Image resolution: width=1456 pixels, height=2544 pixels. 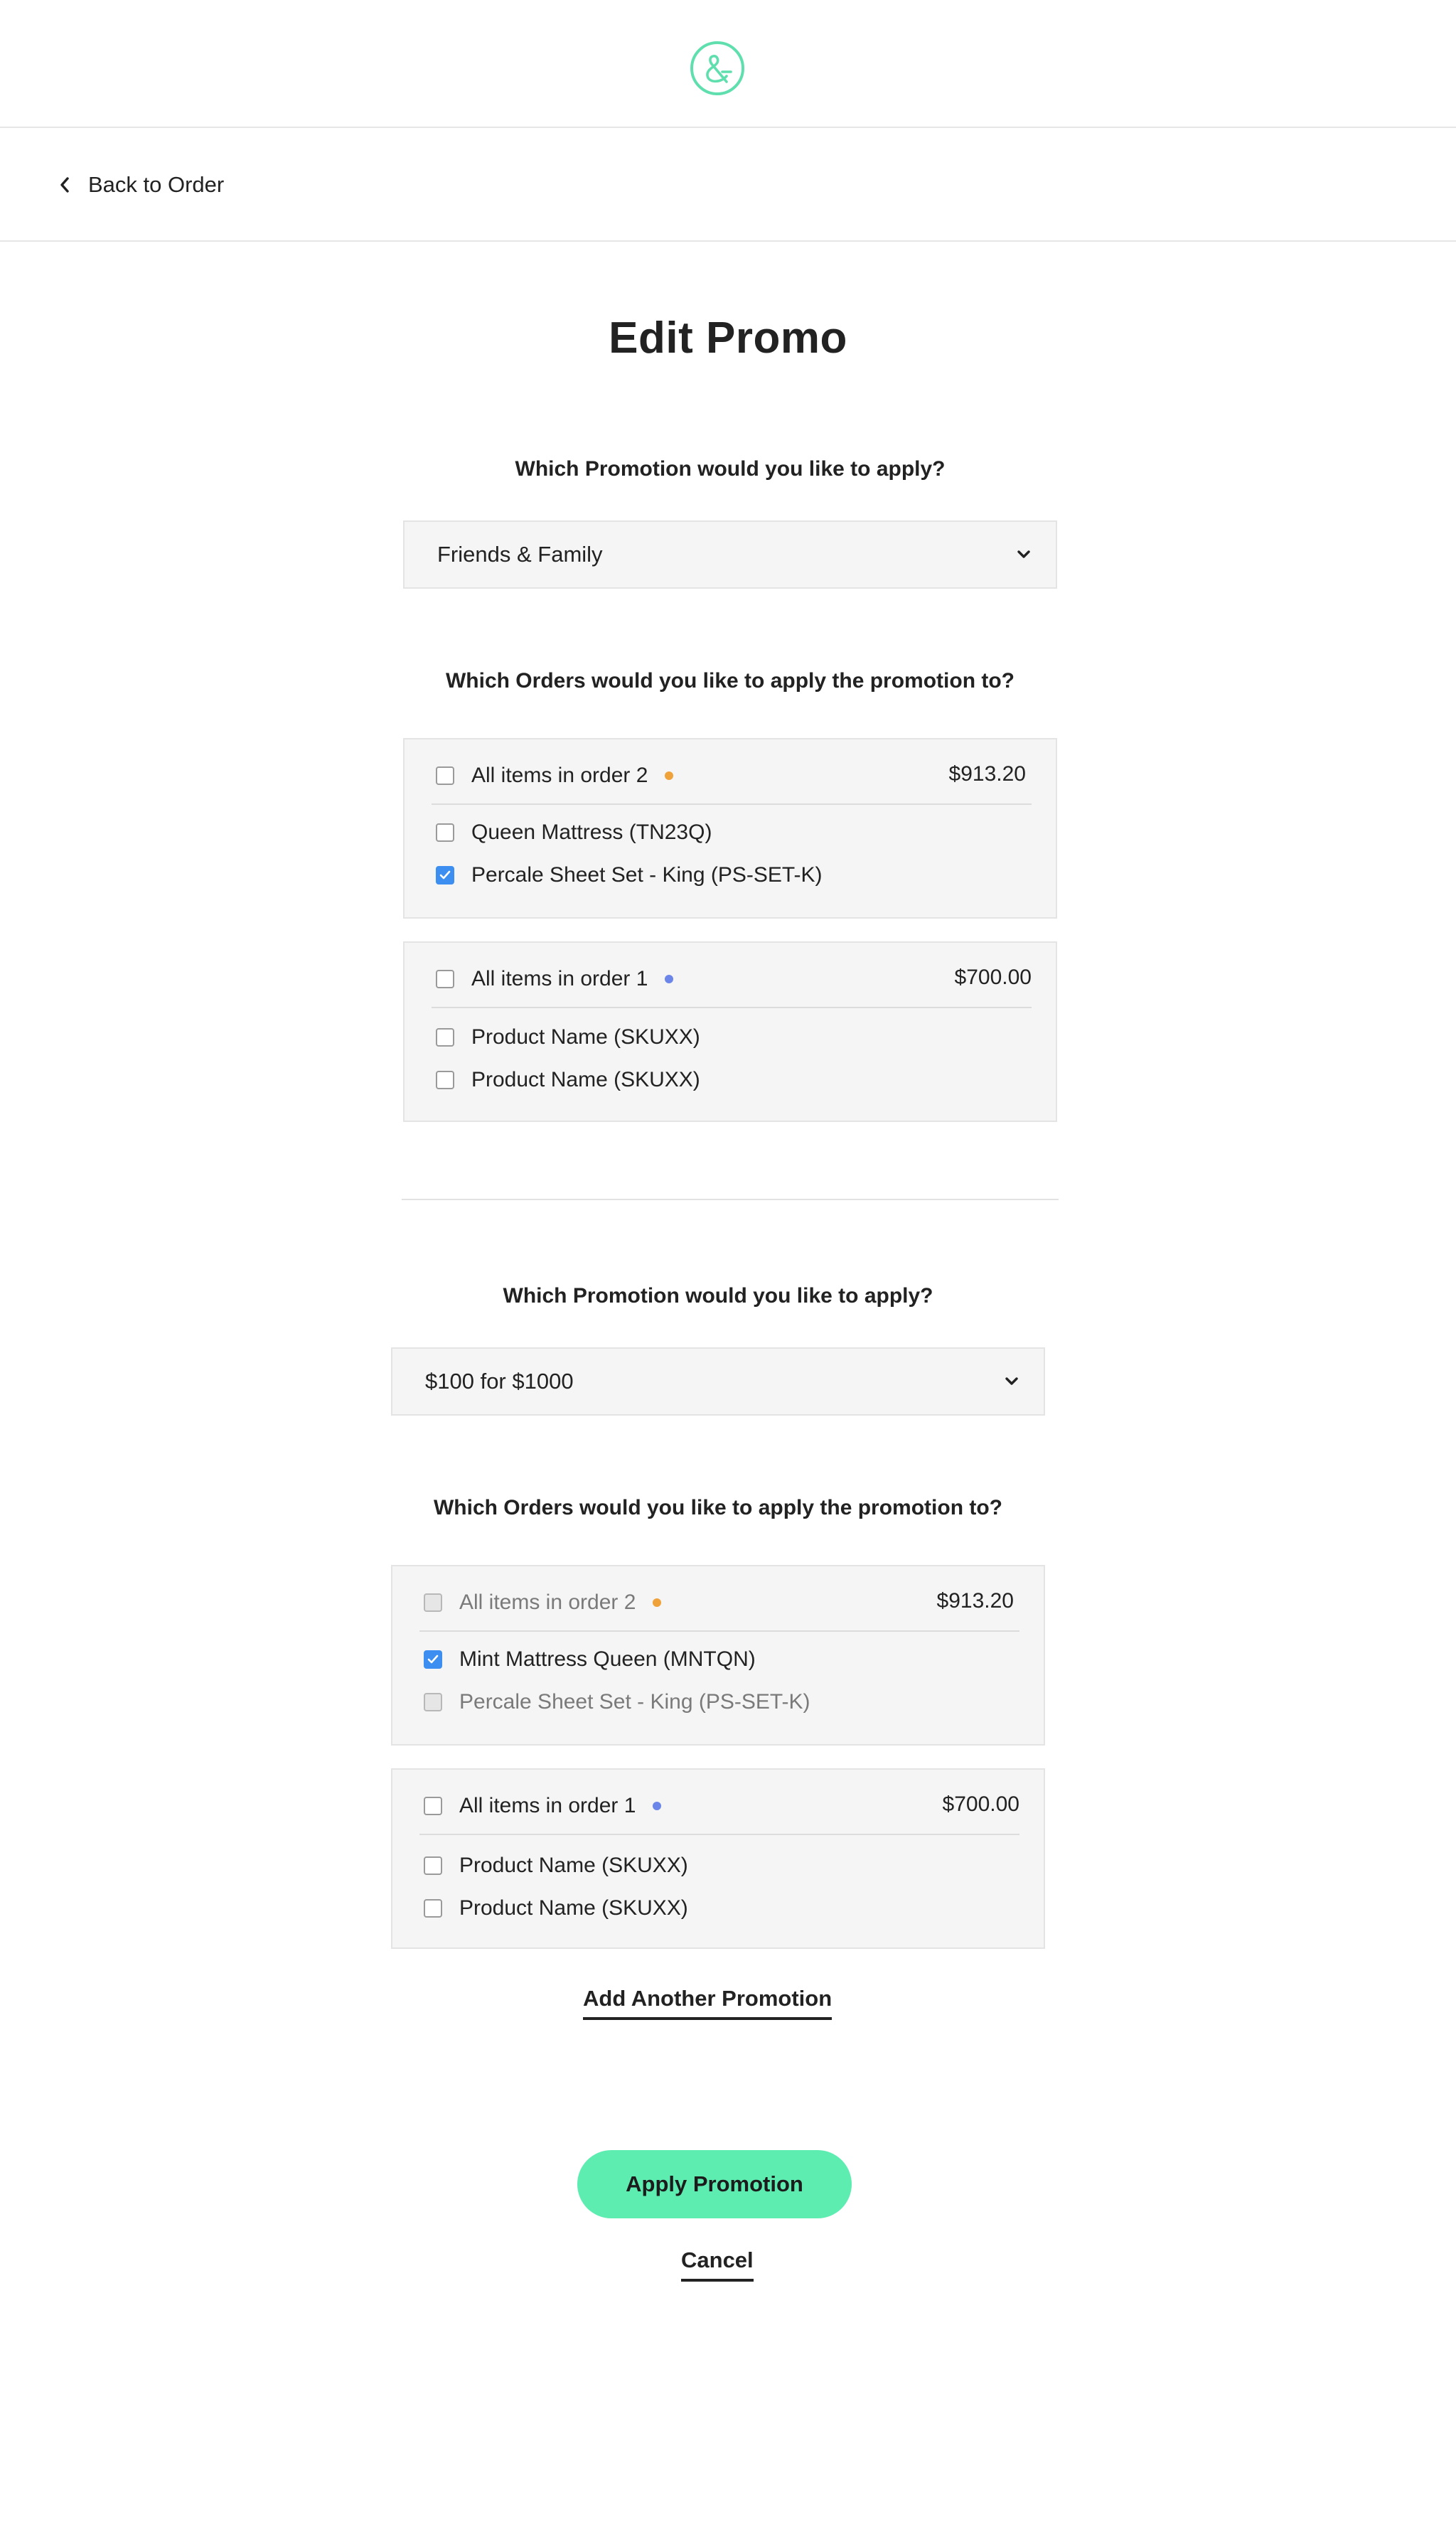 I want to click on page-title: Edit Promo, so click(x=728, y=338).